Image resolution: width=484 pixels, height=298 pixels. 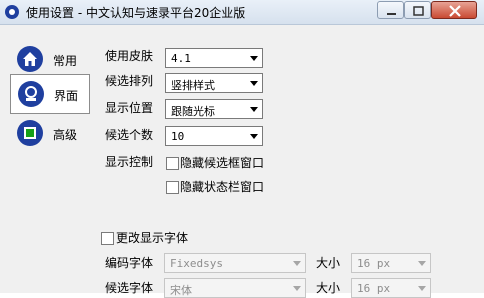 I want to click on nav-label-interface: 界面, so click(x=66, y=96).